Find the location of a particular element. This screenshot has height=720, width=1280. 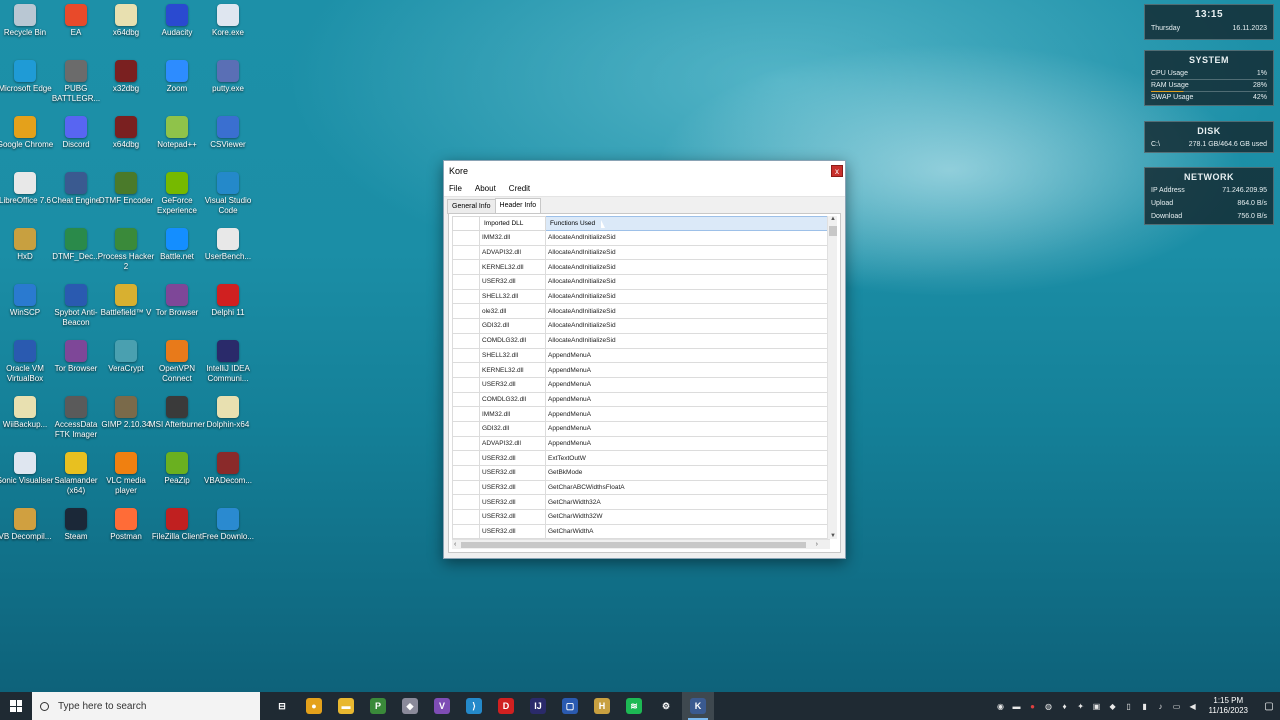

table-row: ADVAPI32.dll AllocateAndInitializeSid is located at coordinates (641, 252).